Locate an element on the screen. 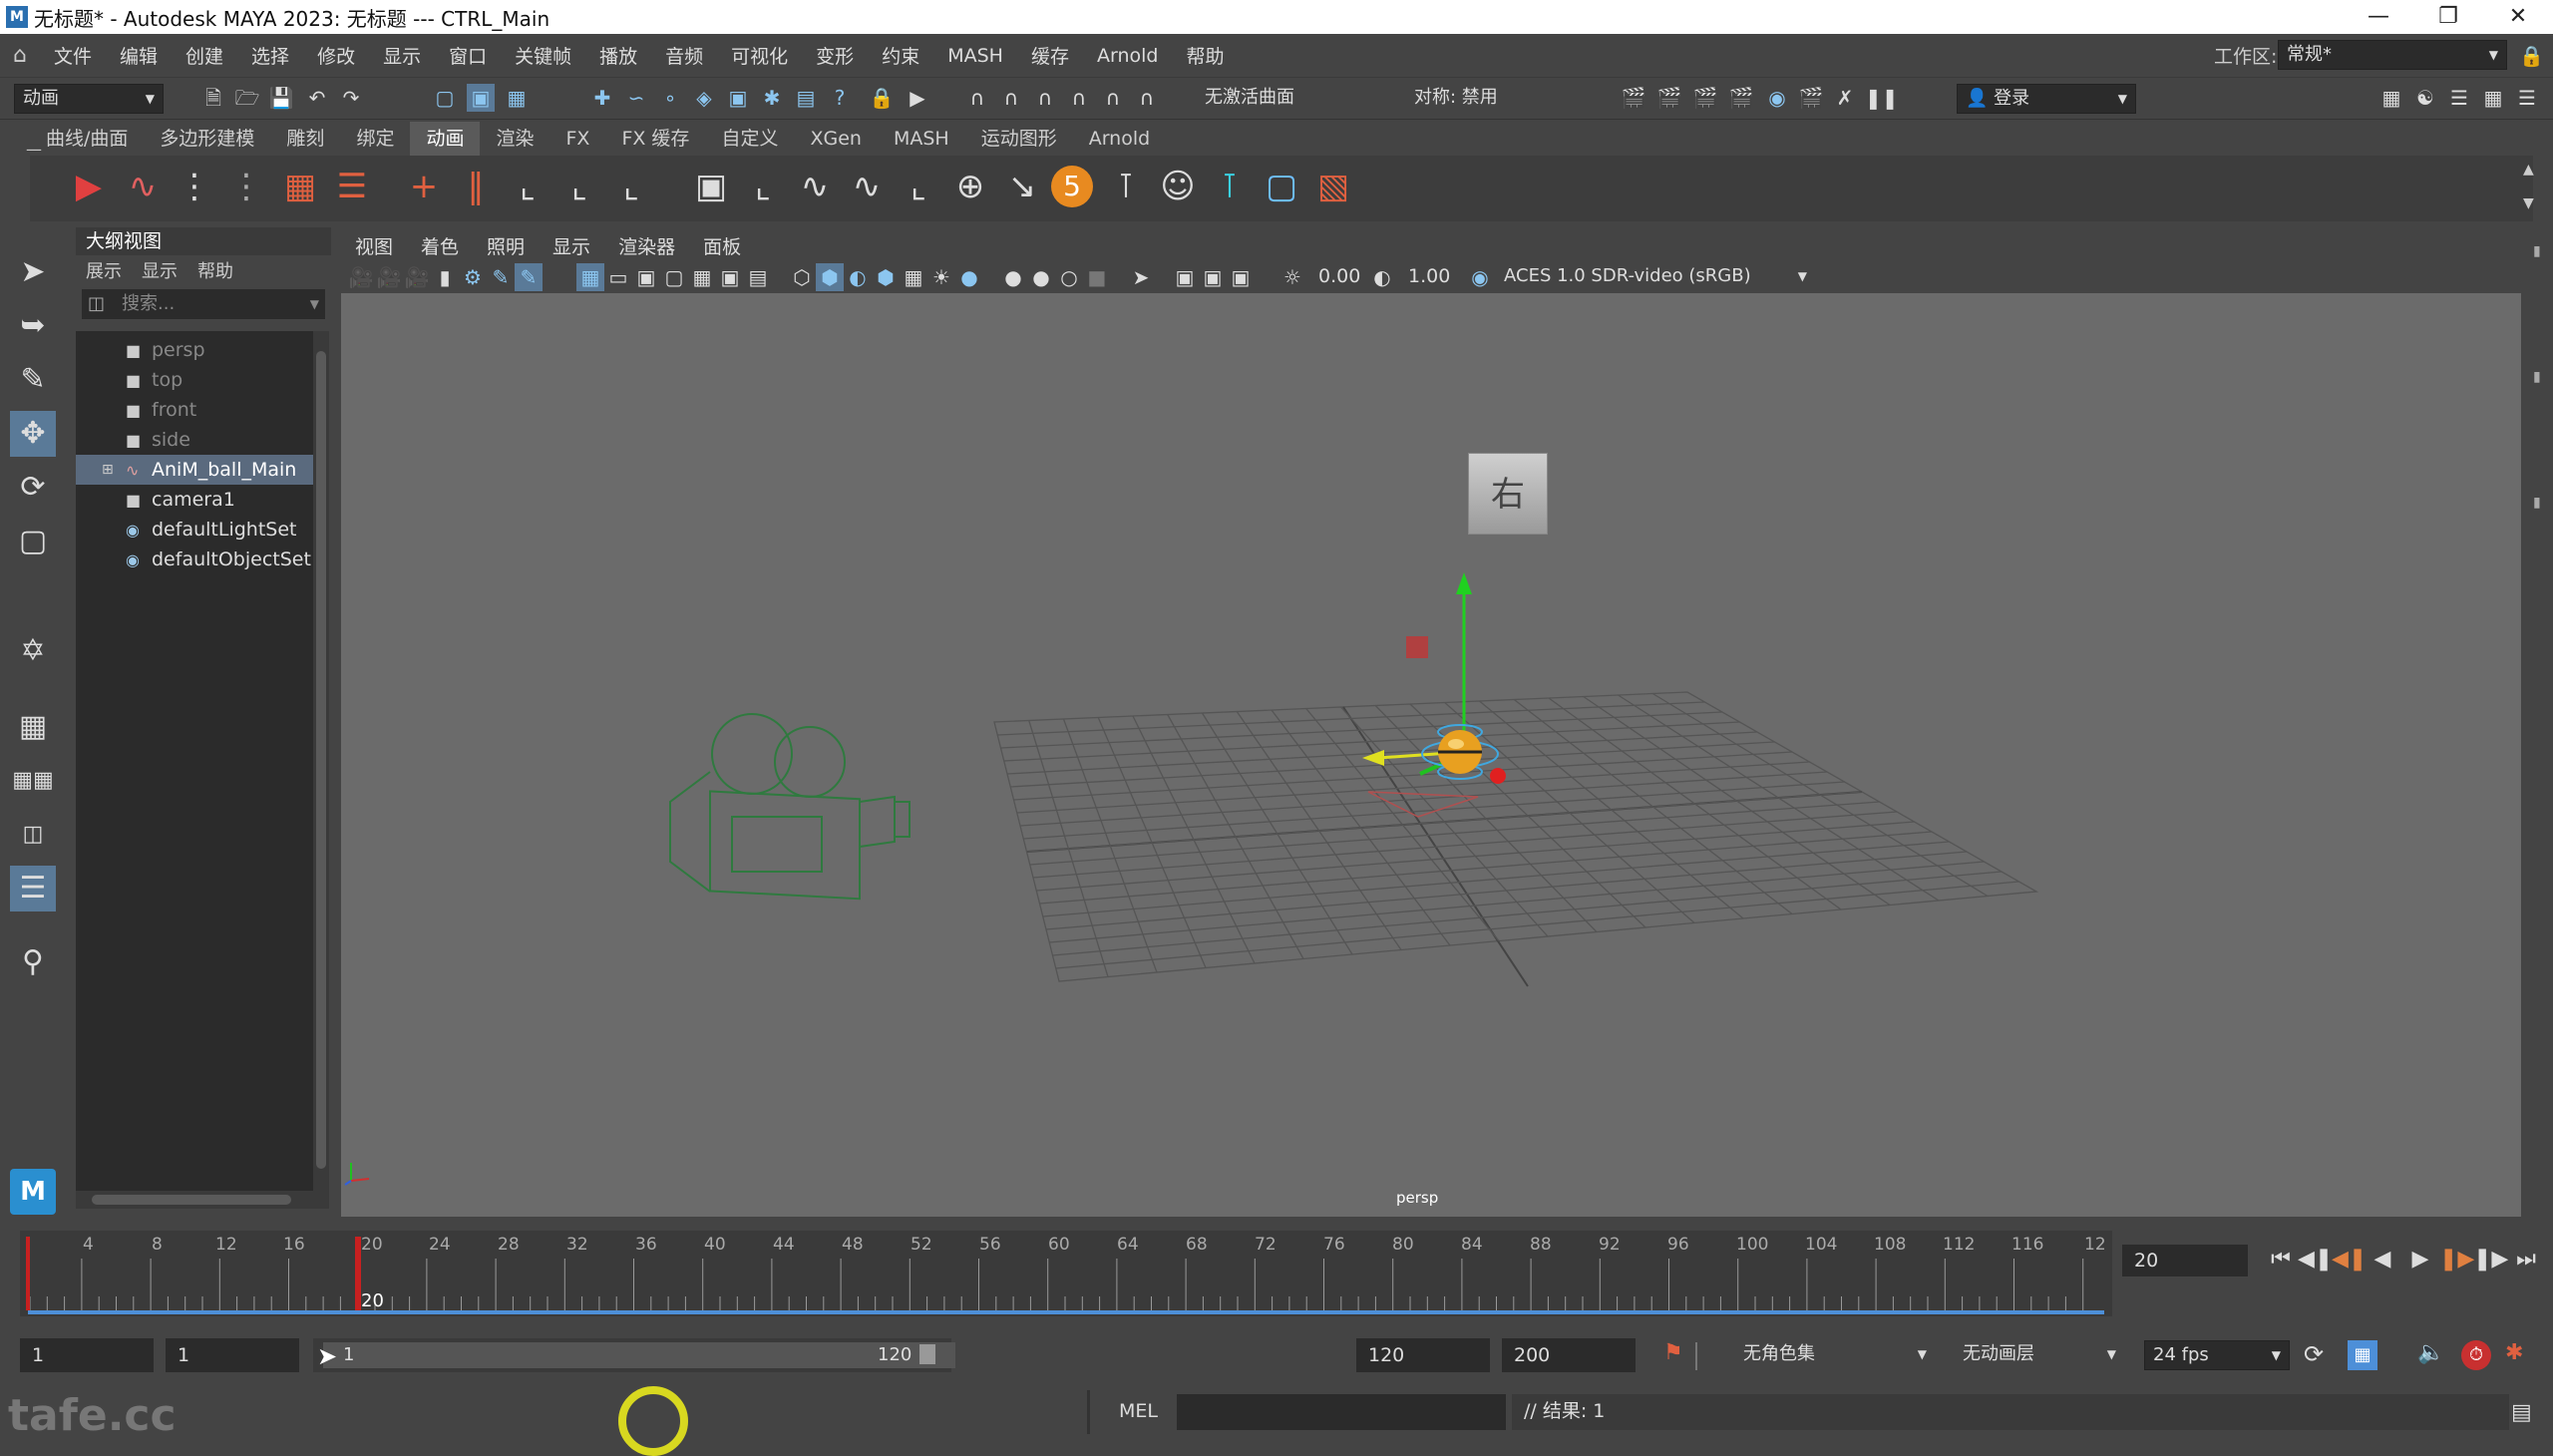 This screenshot has height=1456, width=2553. anti-aliasing-icon: ○ is located at coordinates (1069, 277).